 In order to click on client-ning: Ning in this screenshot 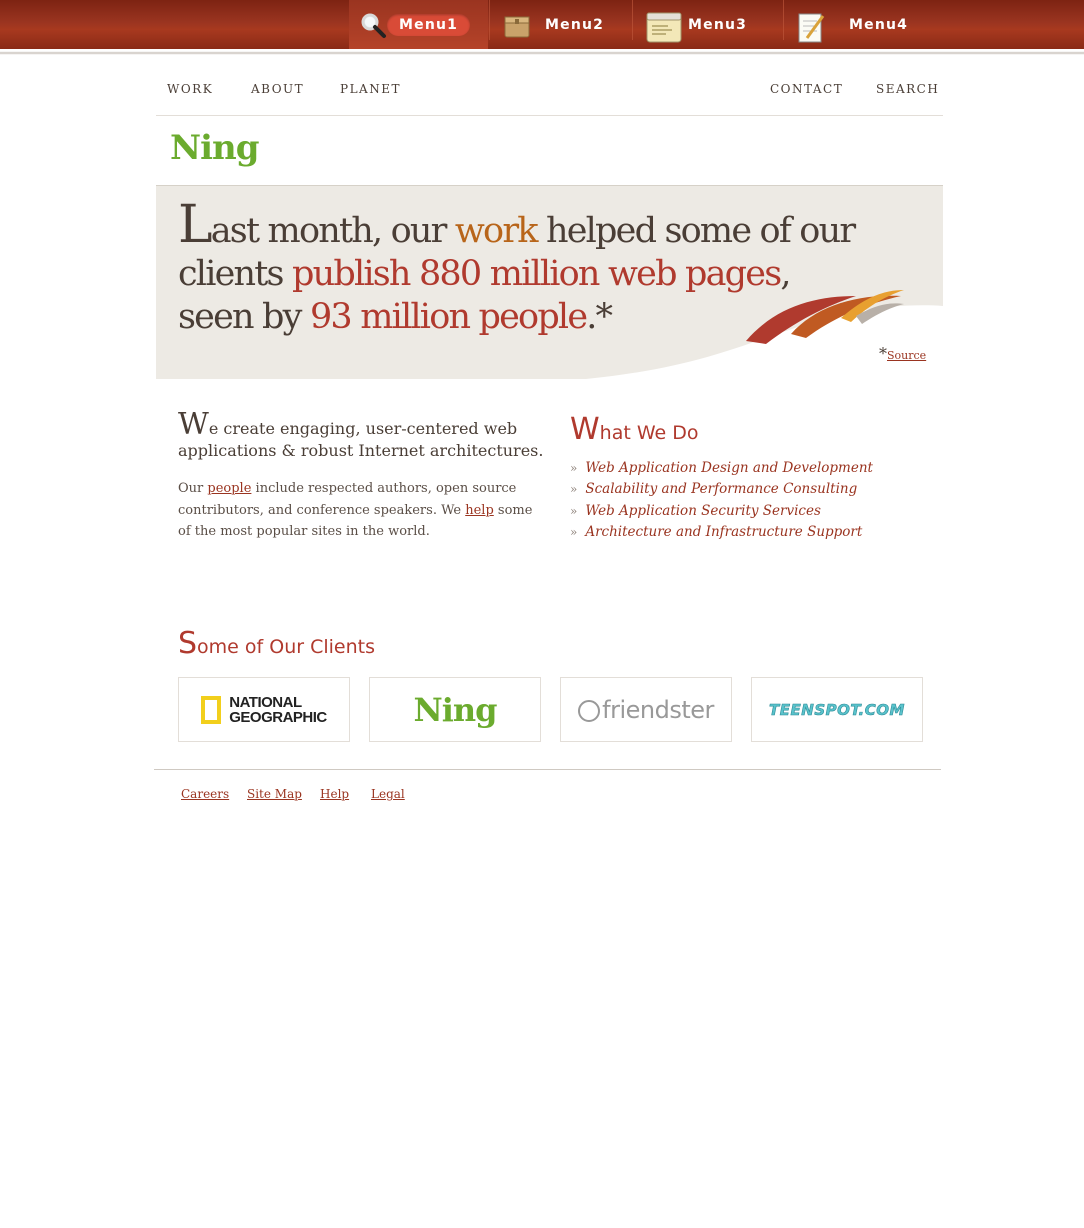, I will do `click(455, 709)`.